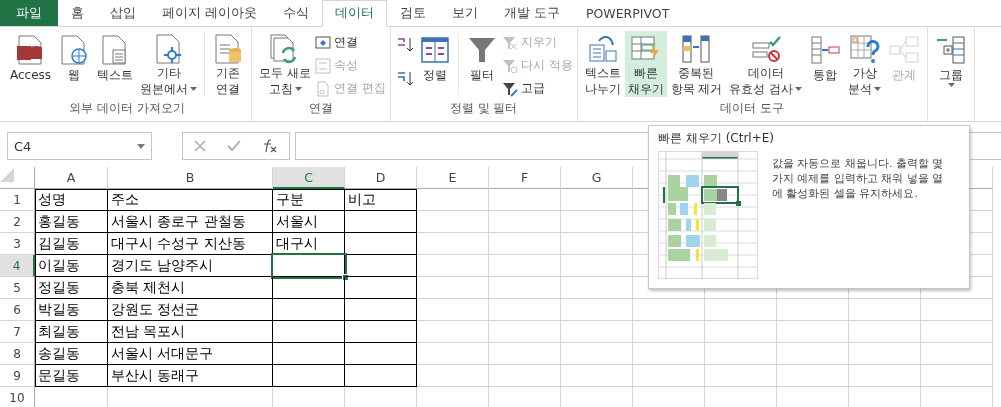 Image resolution: width=1001 pixels, height=407 pixels. I want to click on group-label: 정렬 및 필터, so click(483, 108).